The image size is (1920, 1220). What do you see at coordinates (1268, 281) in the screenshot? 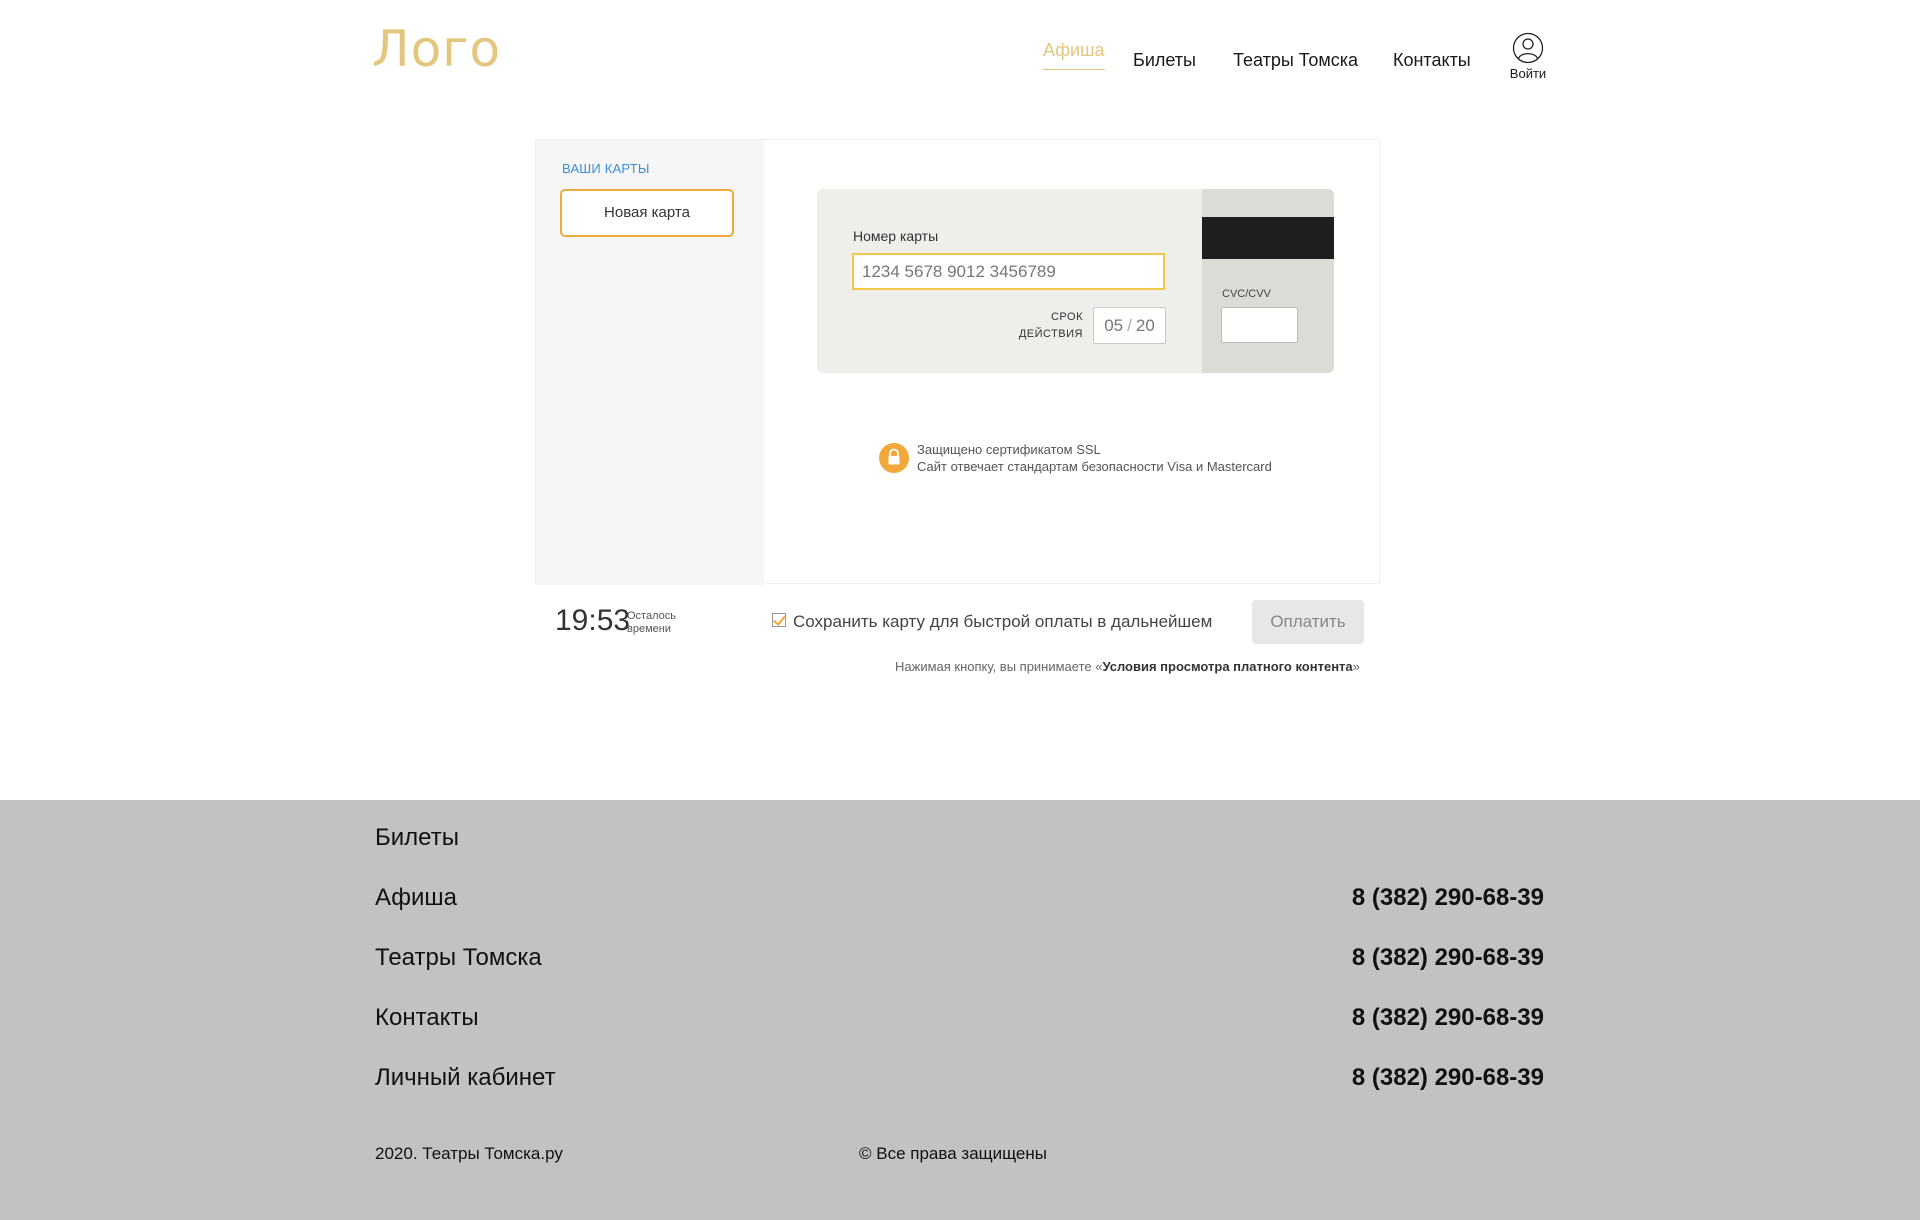
I see `card-back: CVC/CVV` at bounding box center [1268, 281].